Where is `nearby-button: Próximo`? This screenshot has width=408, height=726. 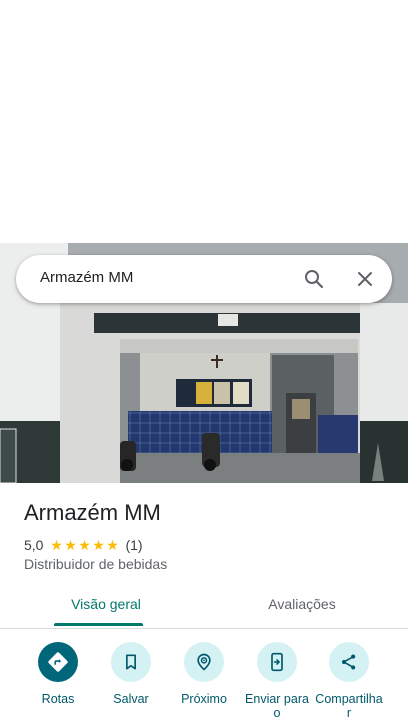 nearby-button: Próximo is located at coordinates (204, 673).